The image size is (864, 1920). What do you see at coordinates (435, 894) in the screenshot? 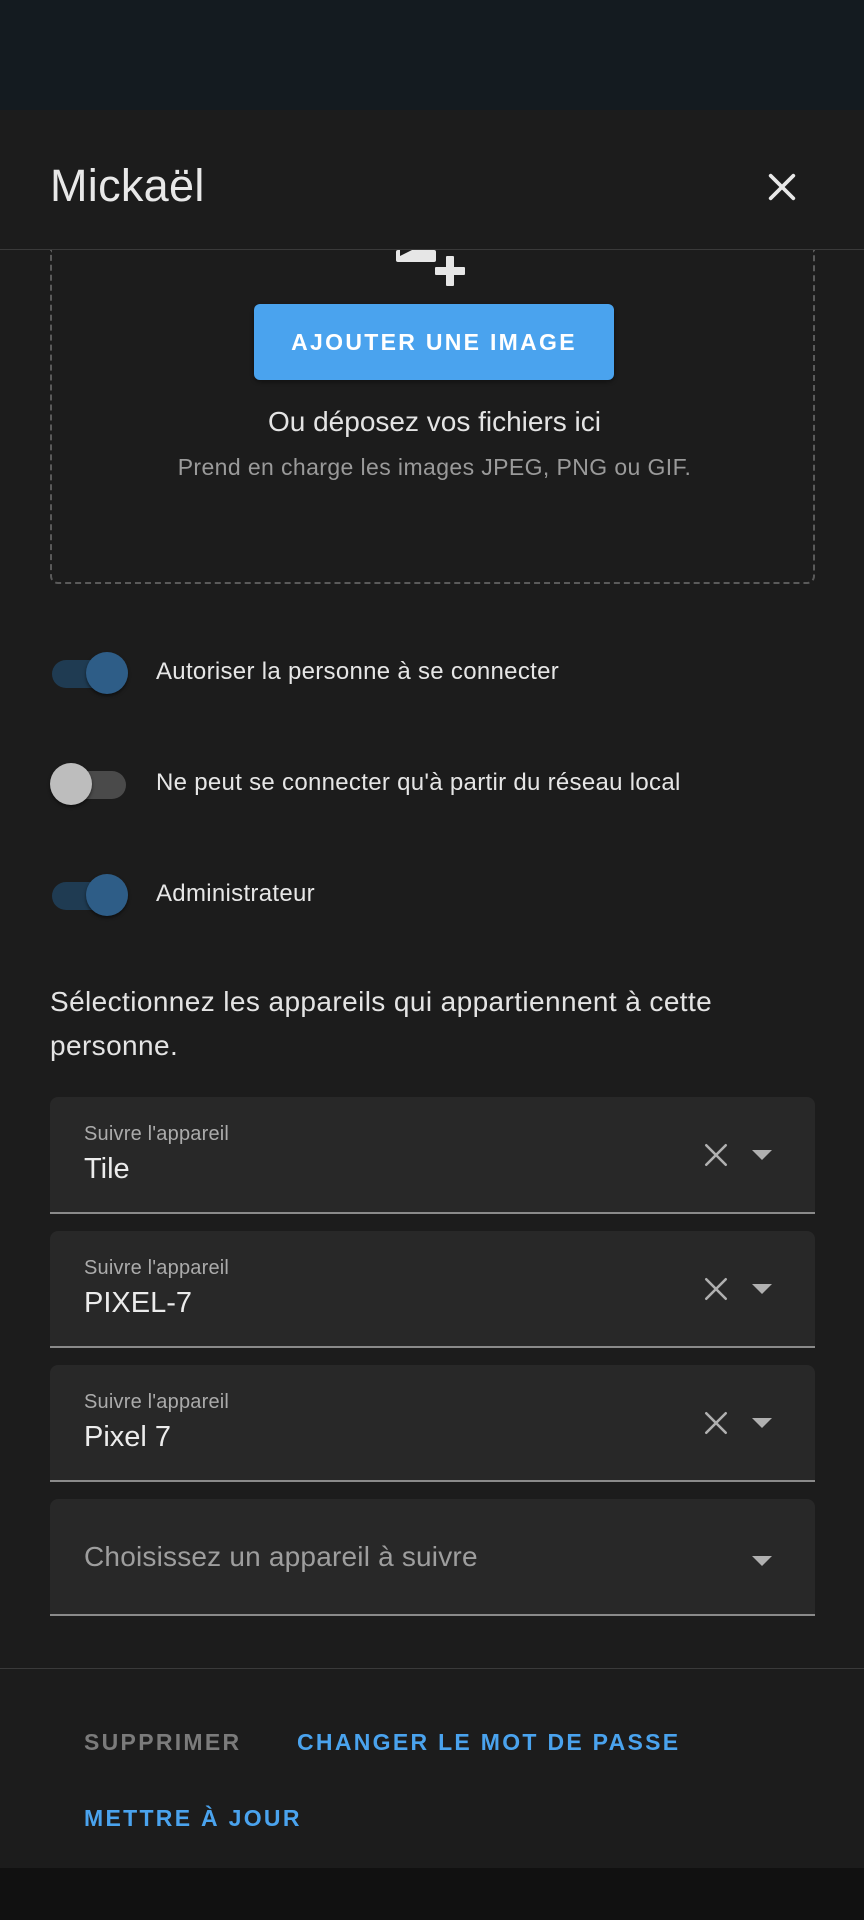
I see `toggle-row-admin: Administrateur` at bounding box center [435, 894].